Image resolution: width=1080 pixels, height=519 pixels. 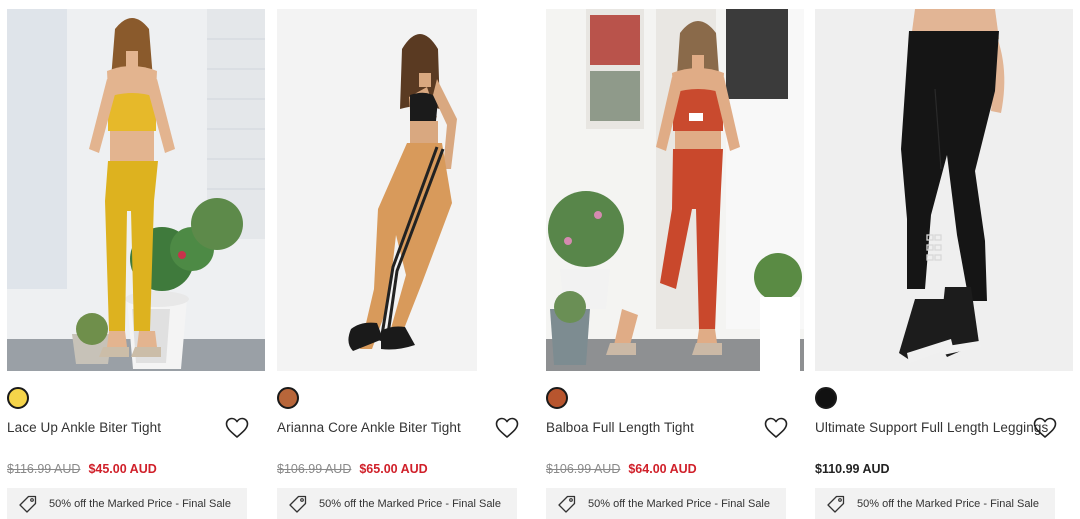 I want to click on product-title: Balboa Full Length Tight, so click(x=653, y=428).